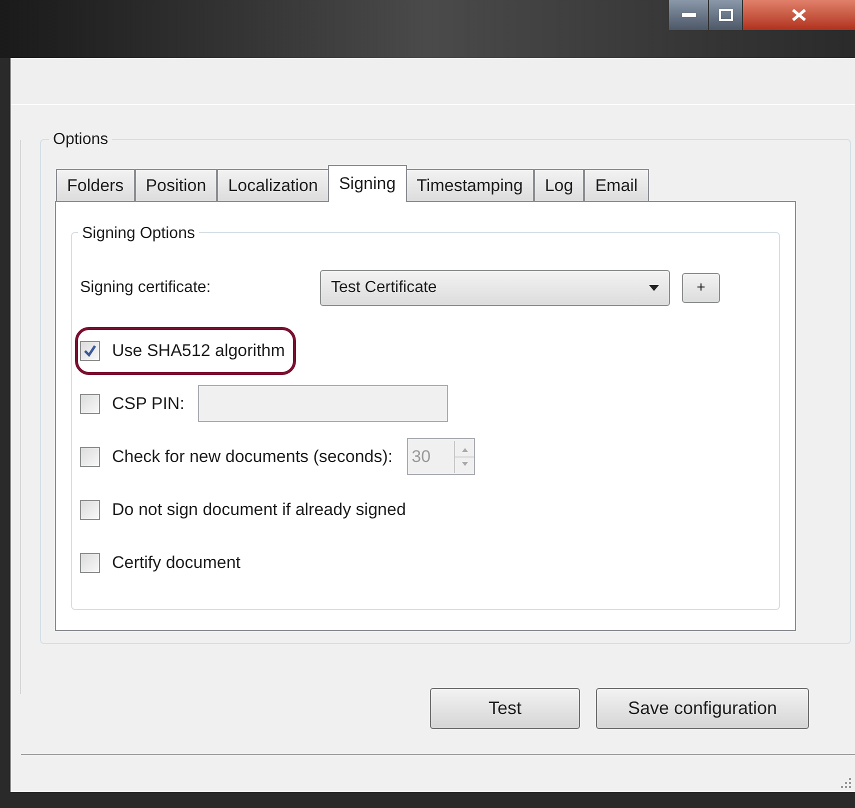  Describe the element at coordinates (146, 288) in the screenshot. I see `field-label: Signing certificate:` at that location.